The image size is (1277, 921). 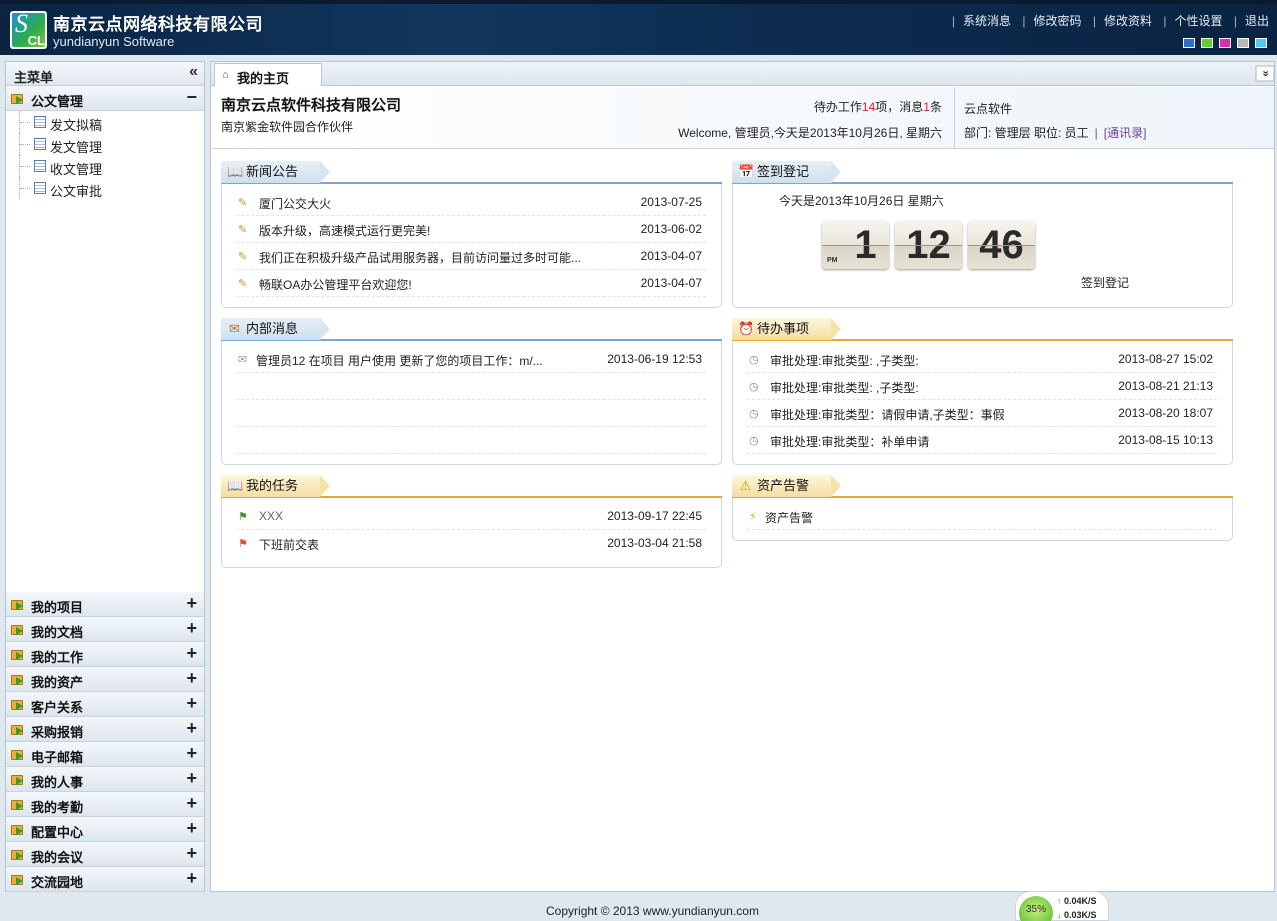 I want to click on submenu-item-outgoing: 发文管理, so click(x=105, y=144).